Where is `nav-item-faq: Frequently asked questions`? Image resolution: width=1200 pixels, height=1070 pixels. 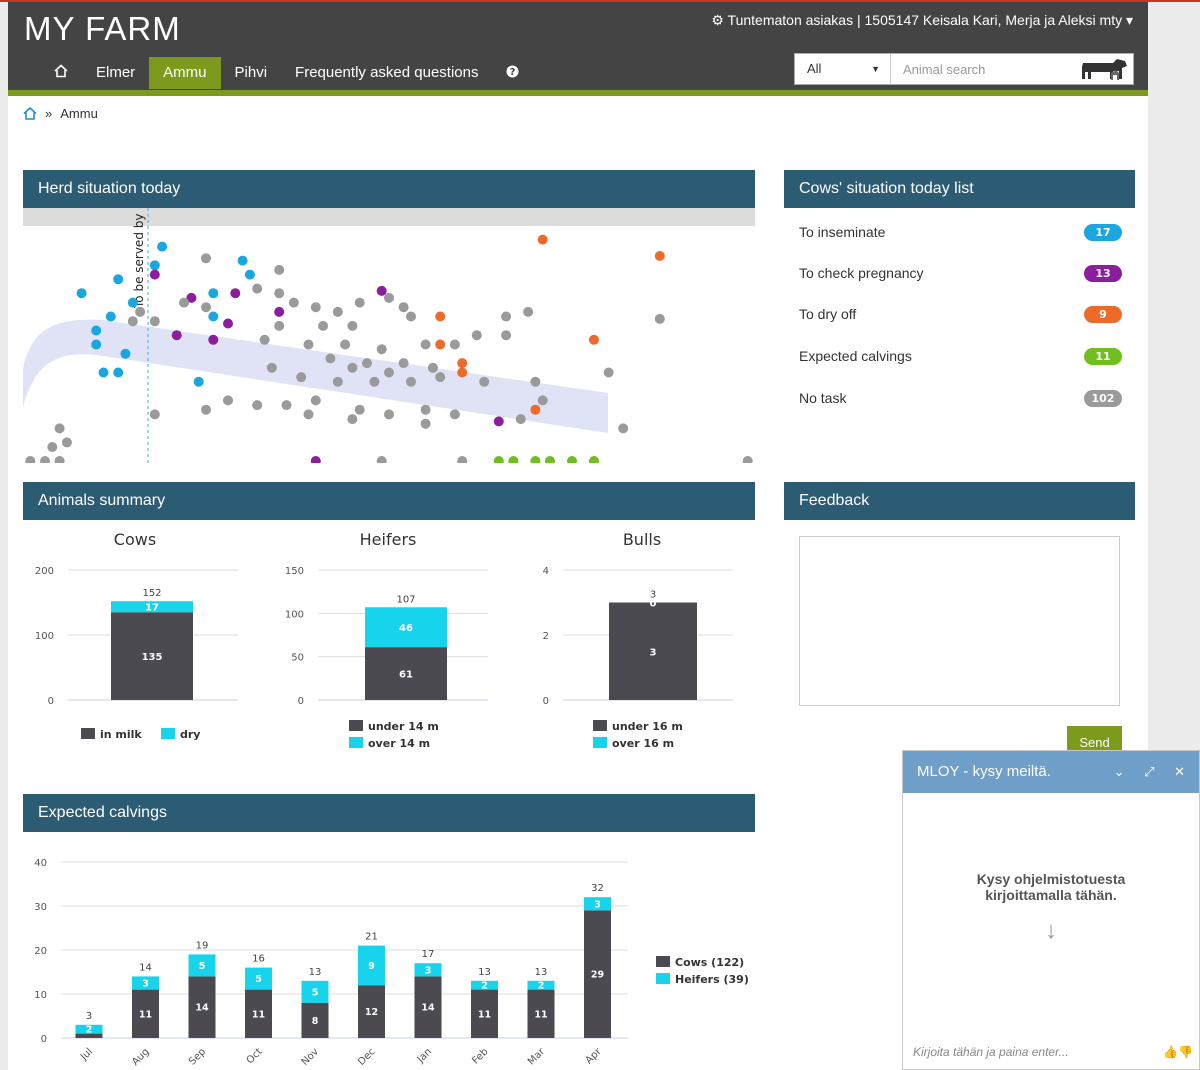 nav-item-faq: Frequently asked questions is located at coordinates (386, 73).